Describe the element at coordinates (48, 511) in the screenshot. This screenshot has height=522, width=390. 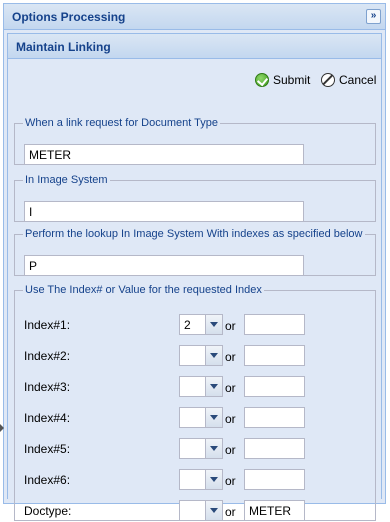
I see `index-row-label: Doctype:` at that location.